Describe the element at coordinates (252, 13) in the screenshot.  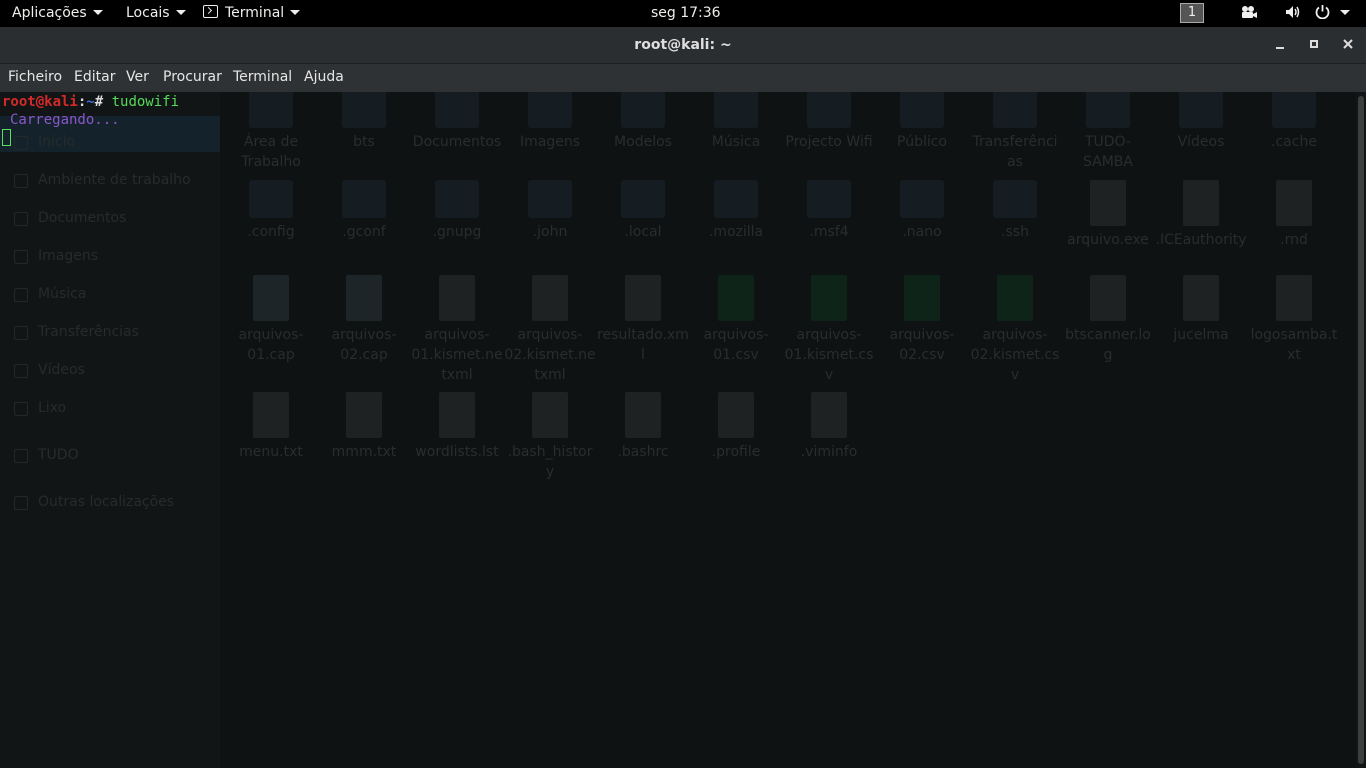
I see `terminal-app-menu: Terminal` at that location.